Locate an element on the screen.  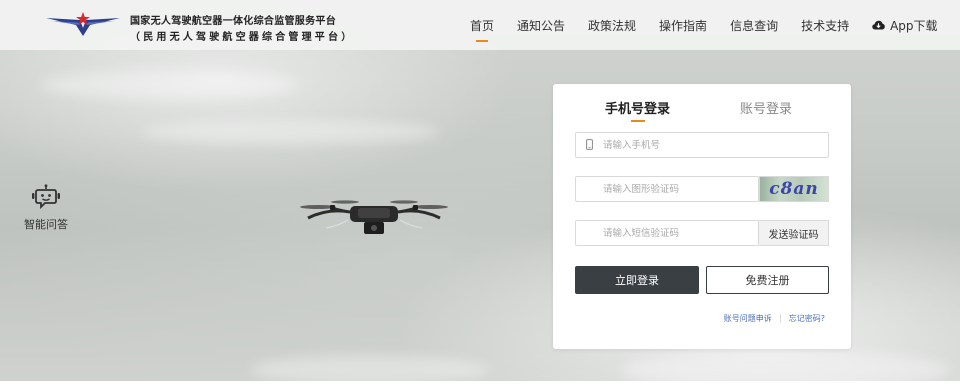
nav-policies: 政策法规 is located at coordinates (612, 25).